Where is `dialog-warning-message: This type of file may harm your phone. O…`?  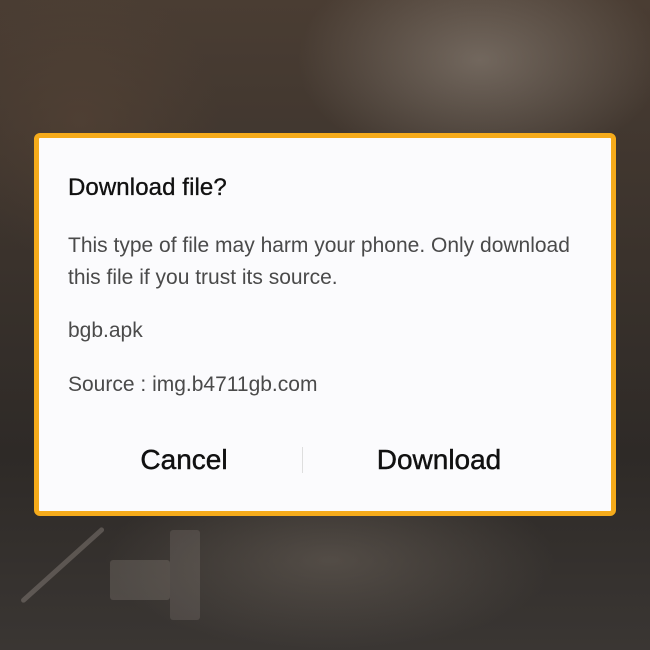 dialog-warning-message: This type of file may harm your phone. O… is located at coordinates (319, 261).